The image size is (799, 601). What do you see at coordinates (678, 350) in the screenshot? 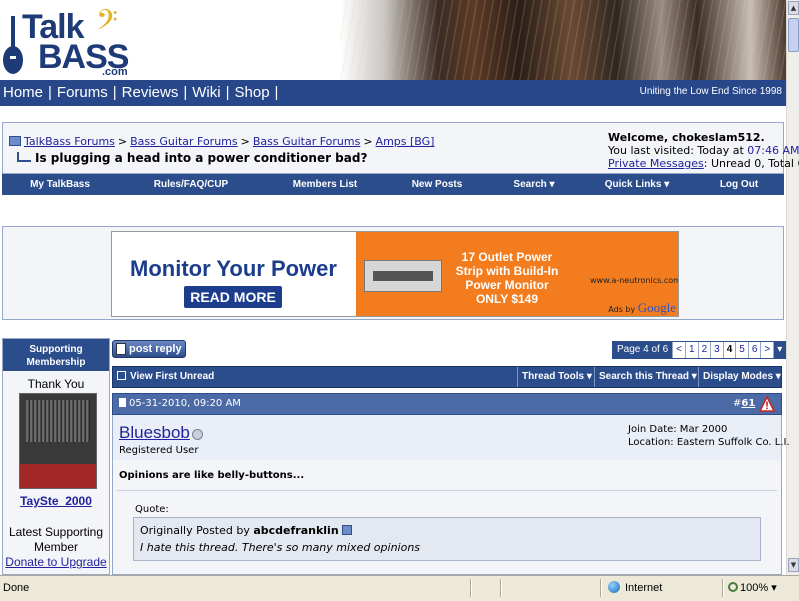
I see `page-prev: <` at bounding box center [678, 350].